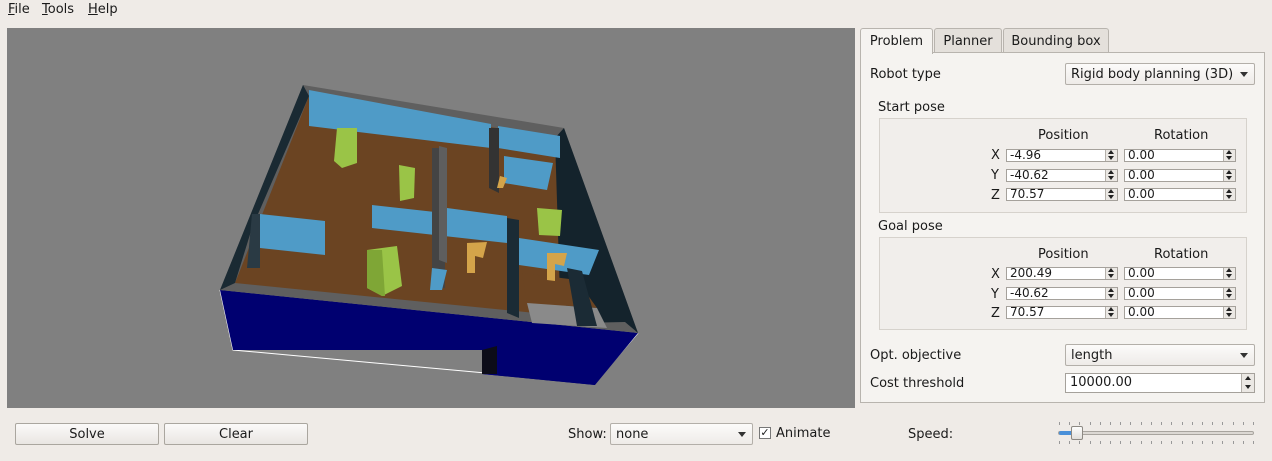 The height and width of the screenshot is (461, 1272). What do you see at coordinates (103, 9) in the screenshot?
I see `menu-help: Help` at bounding box center [103, 9].